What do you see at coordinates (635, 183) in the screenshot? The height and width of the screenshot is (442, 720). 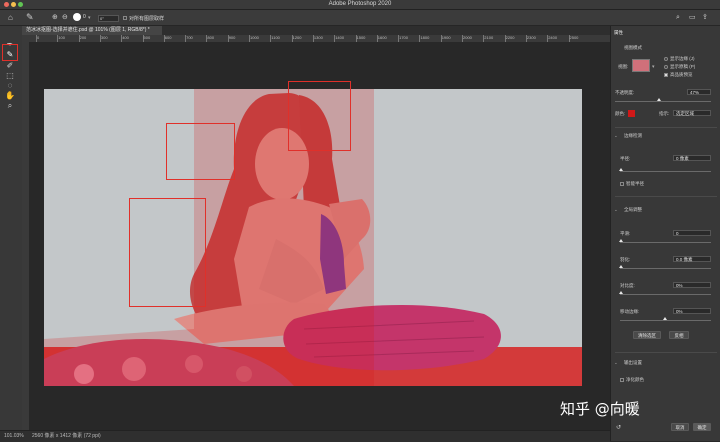 I see `smart-radius-label: 智能半径` at bounding box center [635, 183].